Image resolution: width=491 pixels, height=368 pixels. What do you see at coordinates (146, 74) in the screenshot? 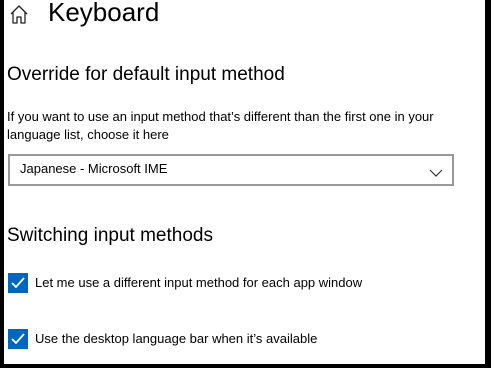
I see `override-heading: Override for default input method` at bounding box center [146, 74].